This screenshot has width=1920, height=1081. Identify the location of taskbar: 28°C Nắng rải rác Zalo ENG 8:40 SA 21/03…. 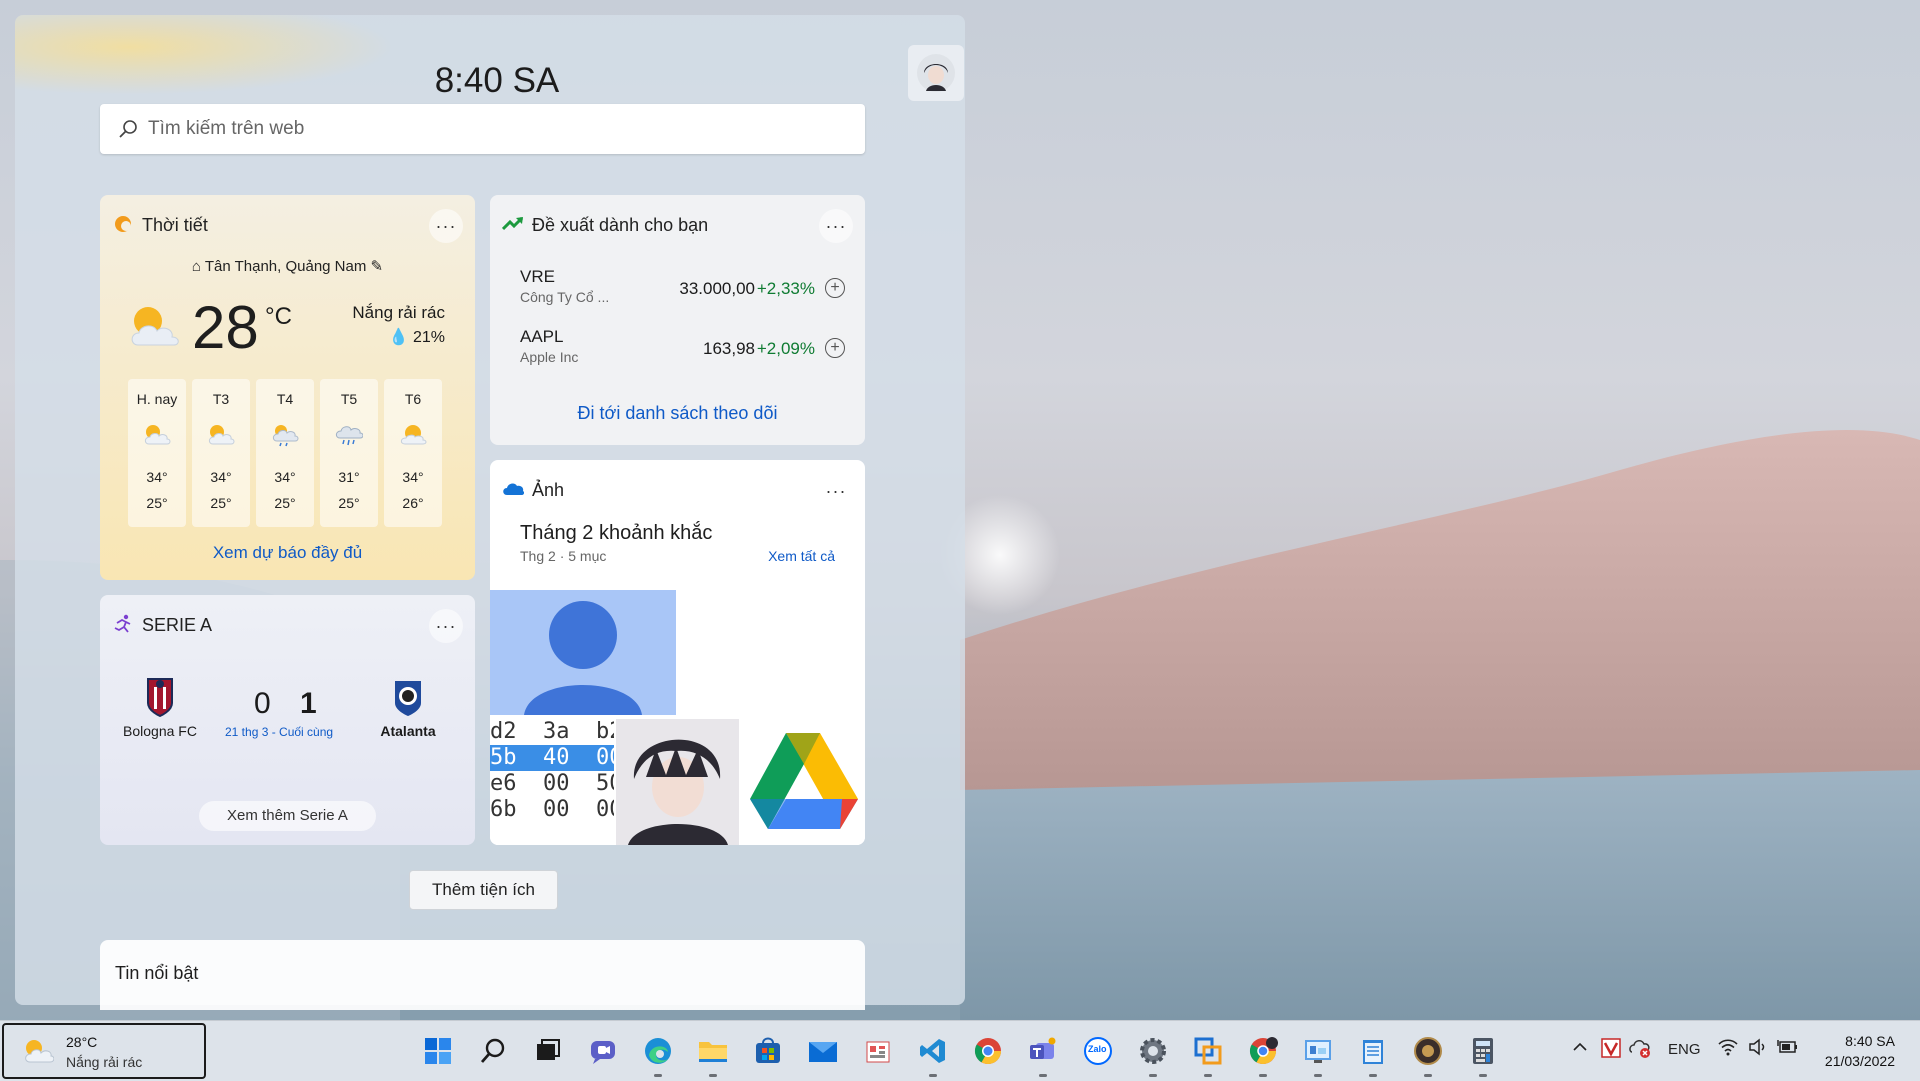
(960, 1050).